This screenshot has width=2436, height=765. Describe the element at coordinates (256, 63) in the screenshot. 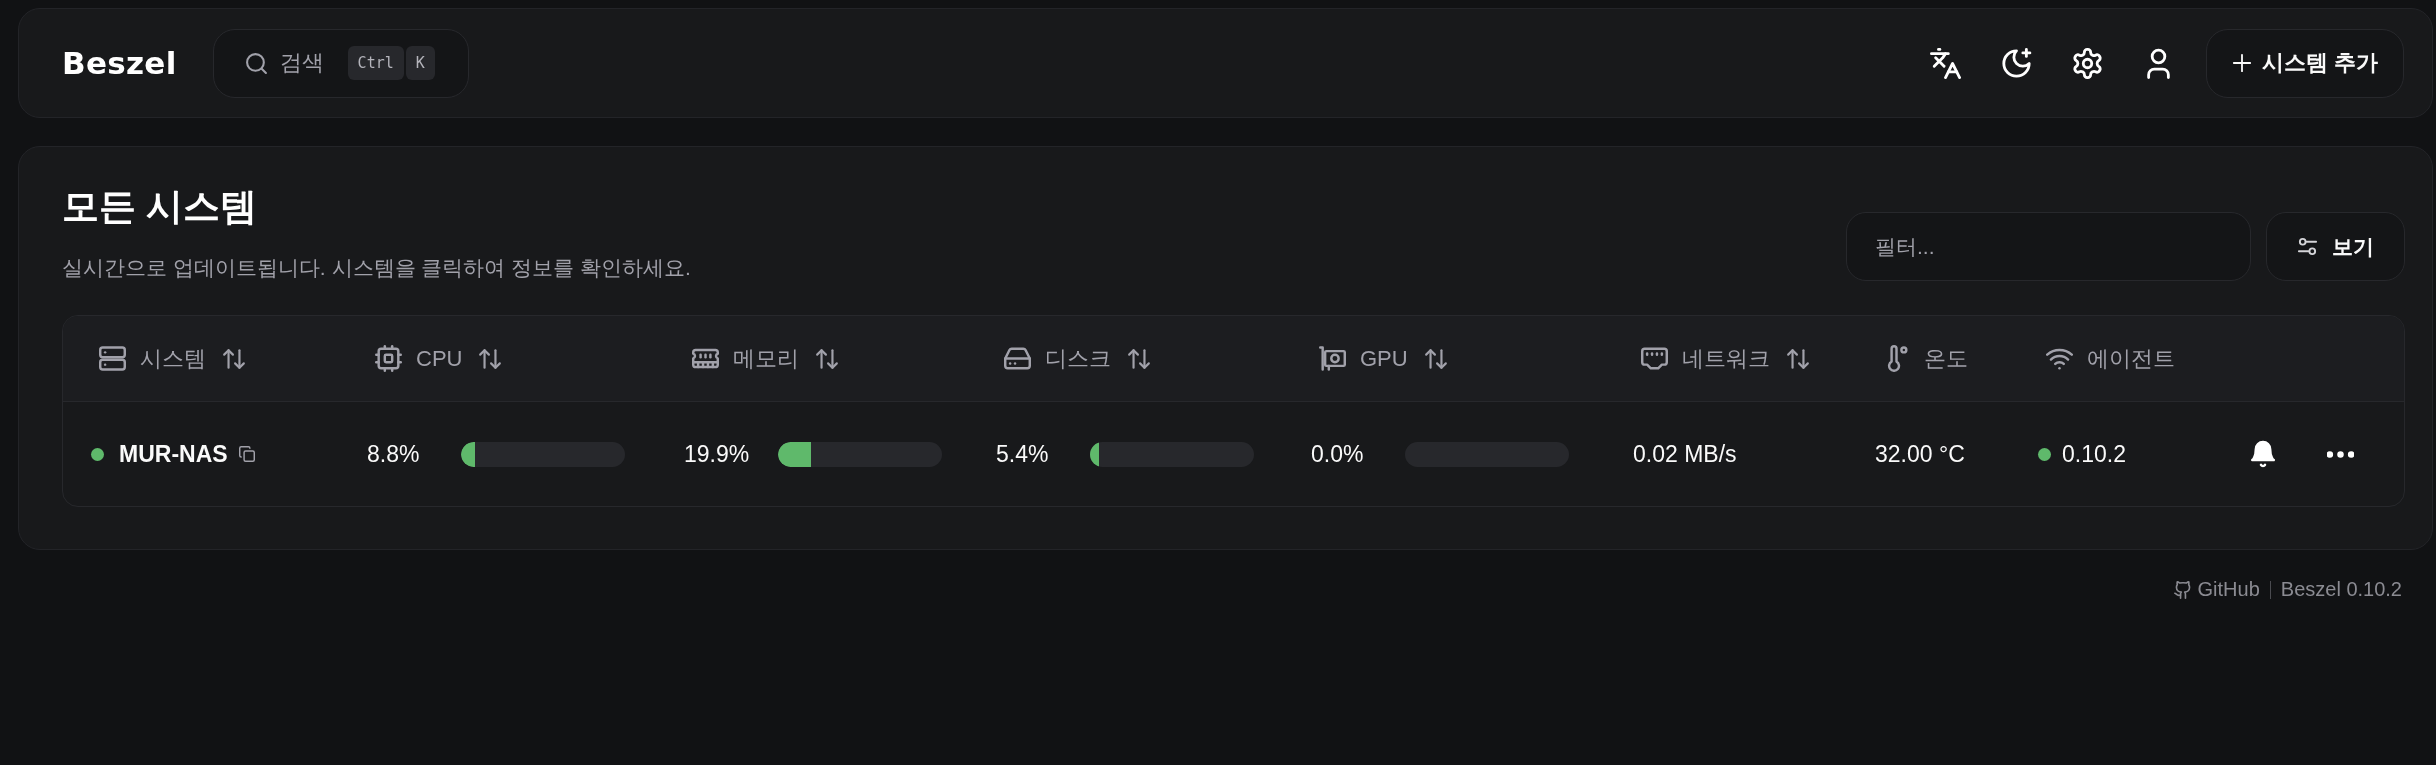

I see `search-icon` at that location.